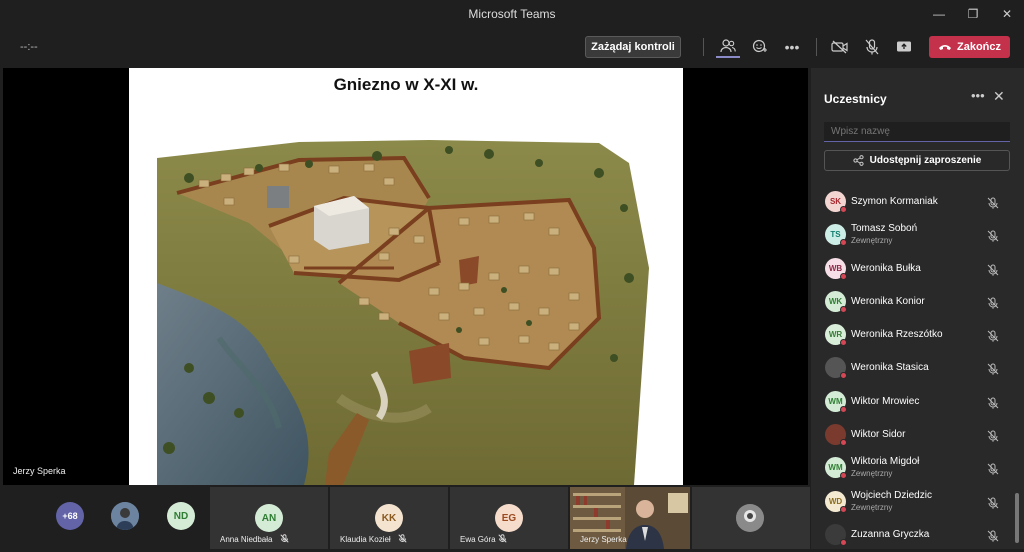 This screenshot has height=552, width=1024. Describe the element at coordinates (890, 368) in the screenshot. I see `participant-name: Weronika Stasica` at that location.